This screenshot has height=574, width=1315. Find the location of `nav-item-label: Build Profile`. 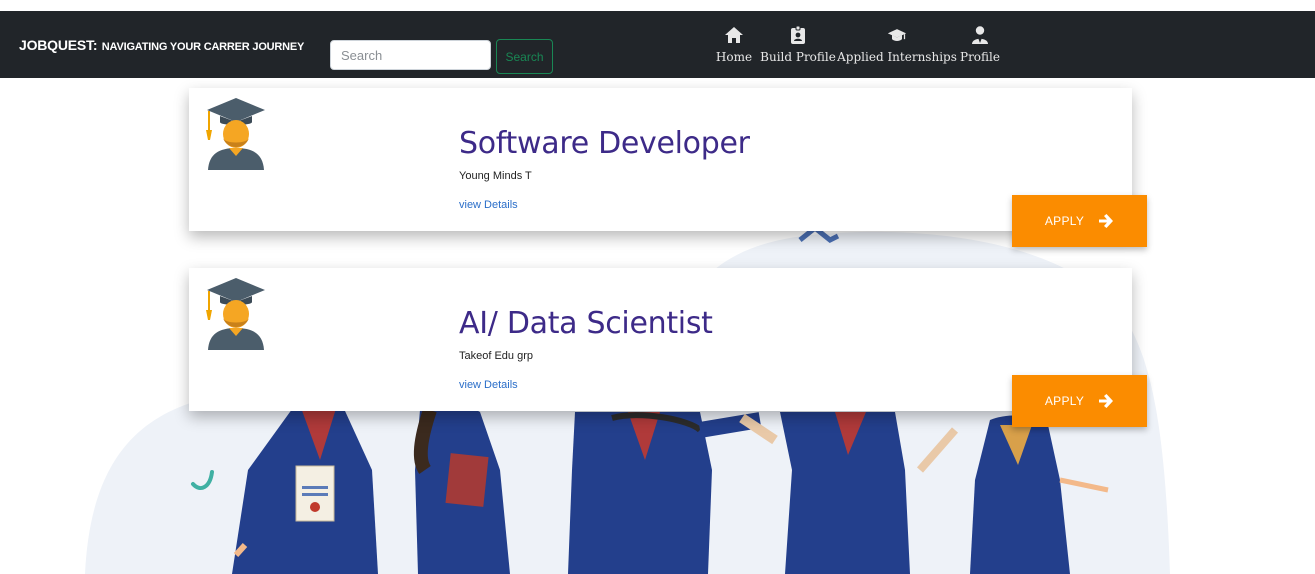

nav-item-label: Build Profile is located at coordinates (798, 57).